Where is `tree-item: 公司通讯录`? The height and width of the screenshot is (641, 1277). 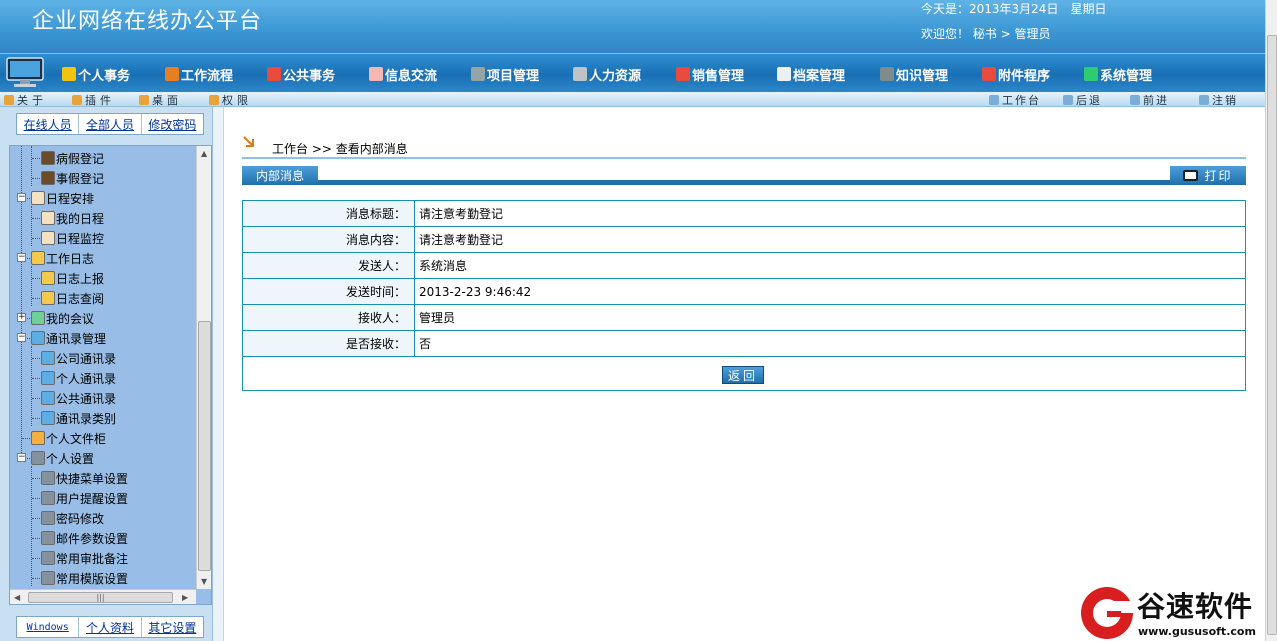 tree-item: 公司通讯录 is located at coordinates (78, 358).